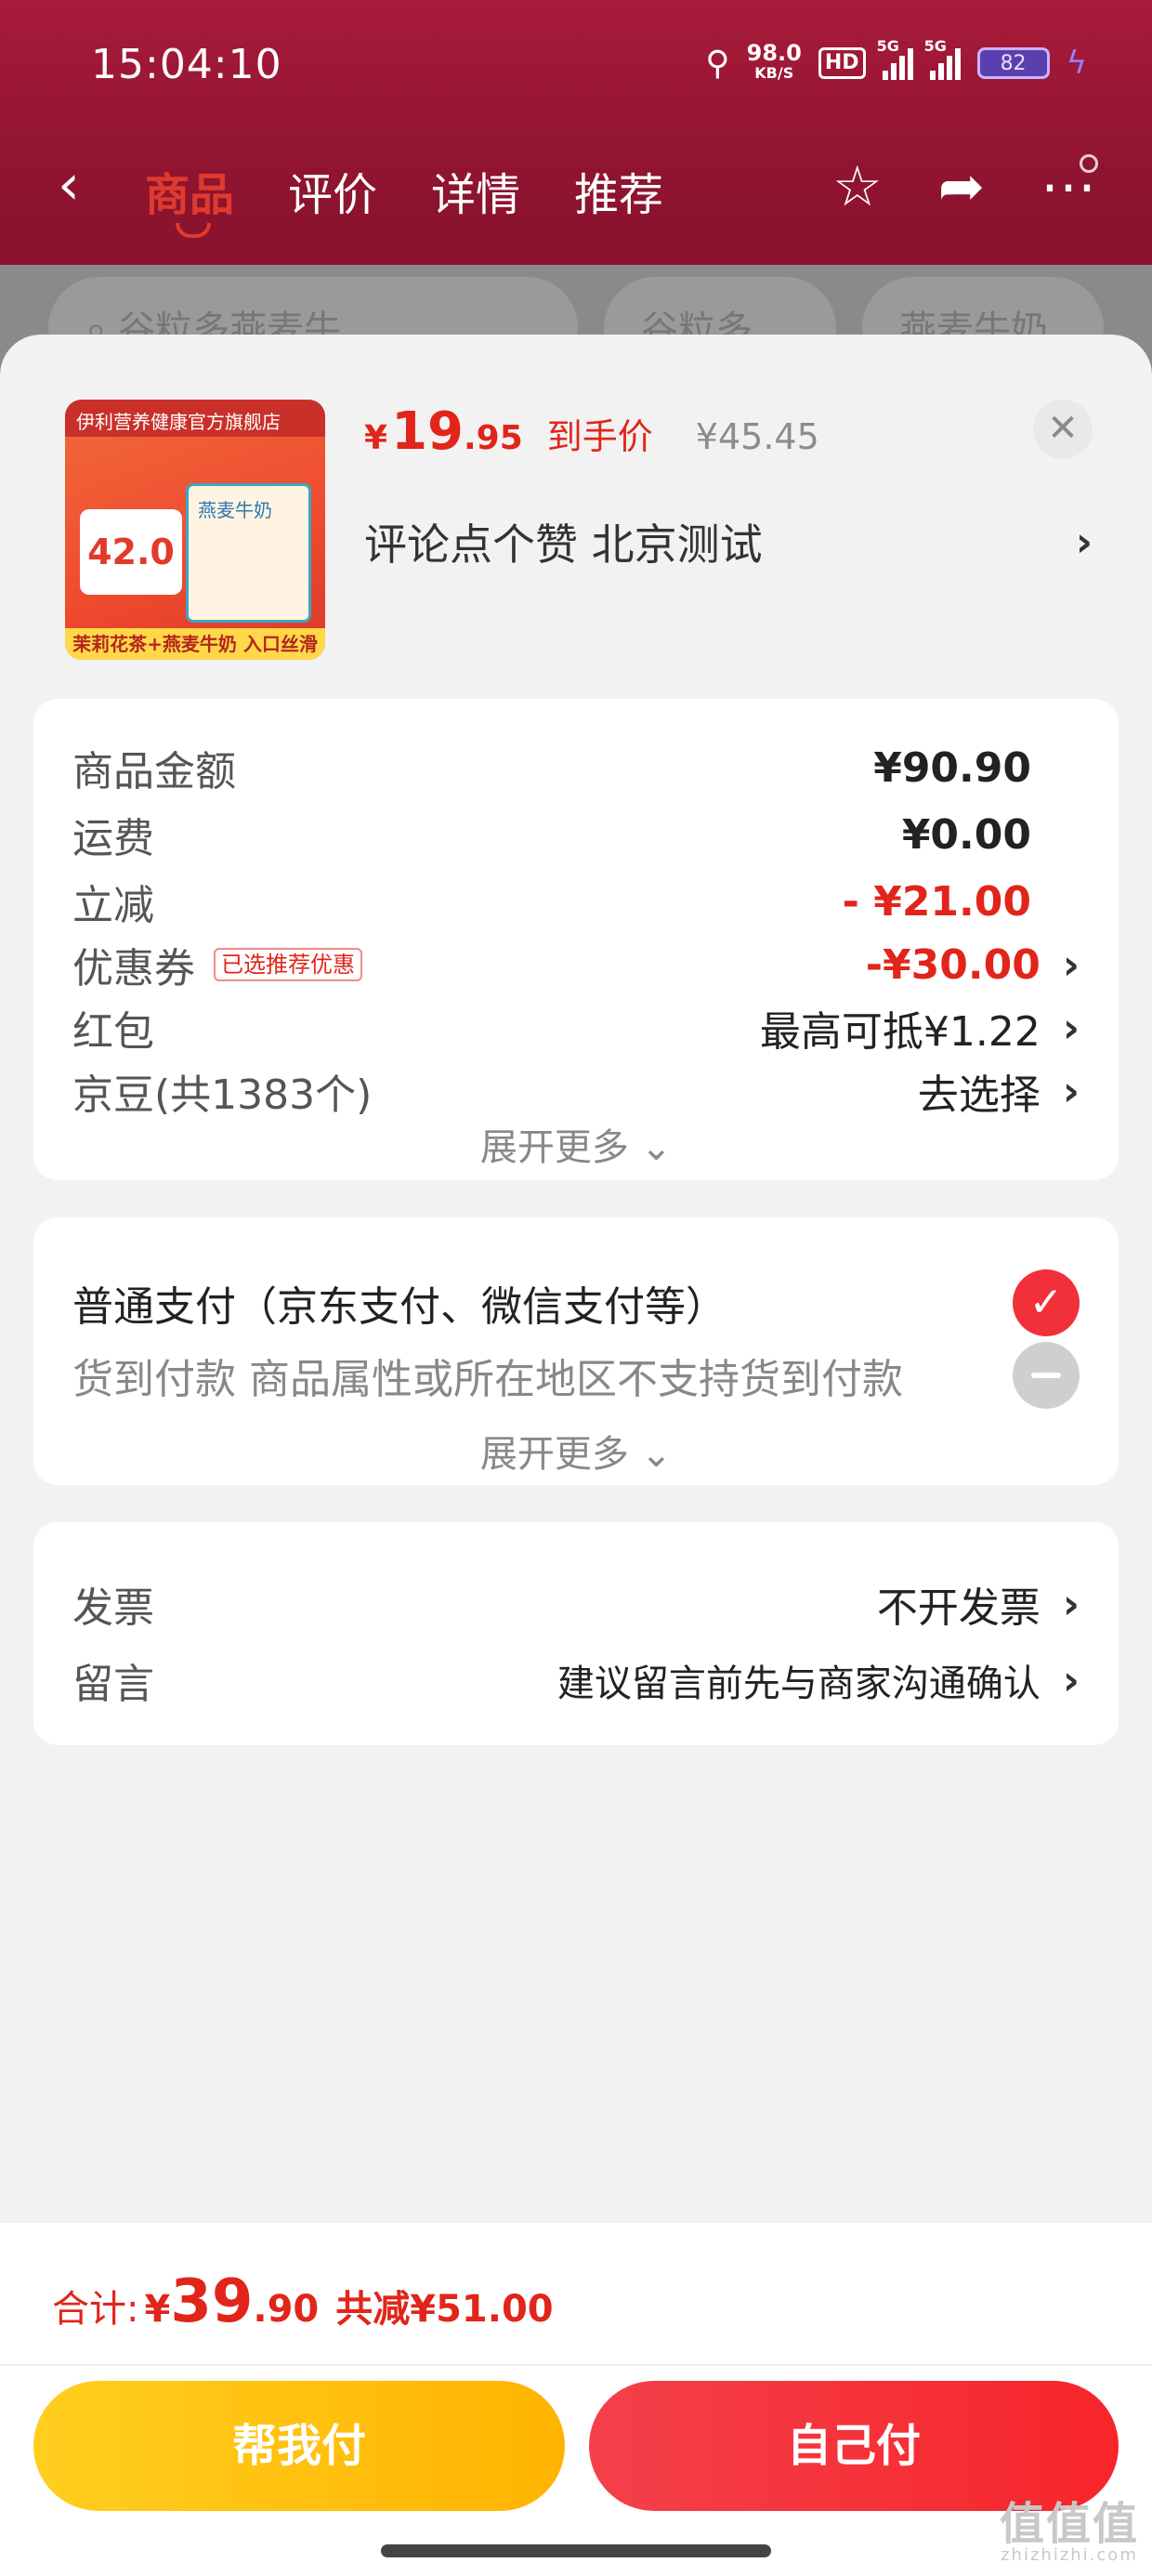 The image size is (1152, 2576). Describe the element at coordinates (952, 767) in the screenshot. I see `row-value: ¥90.90` at that location.